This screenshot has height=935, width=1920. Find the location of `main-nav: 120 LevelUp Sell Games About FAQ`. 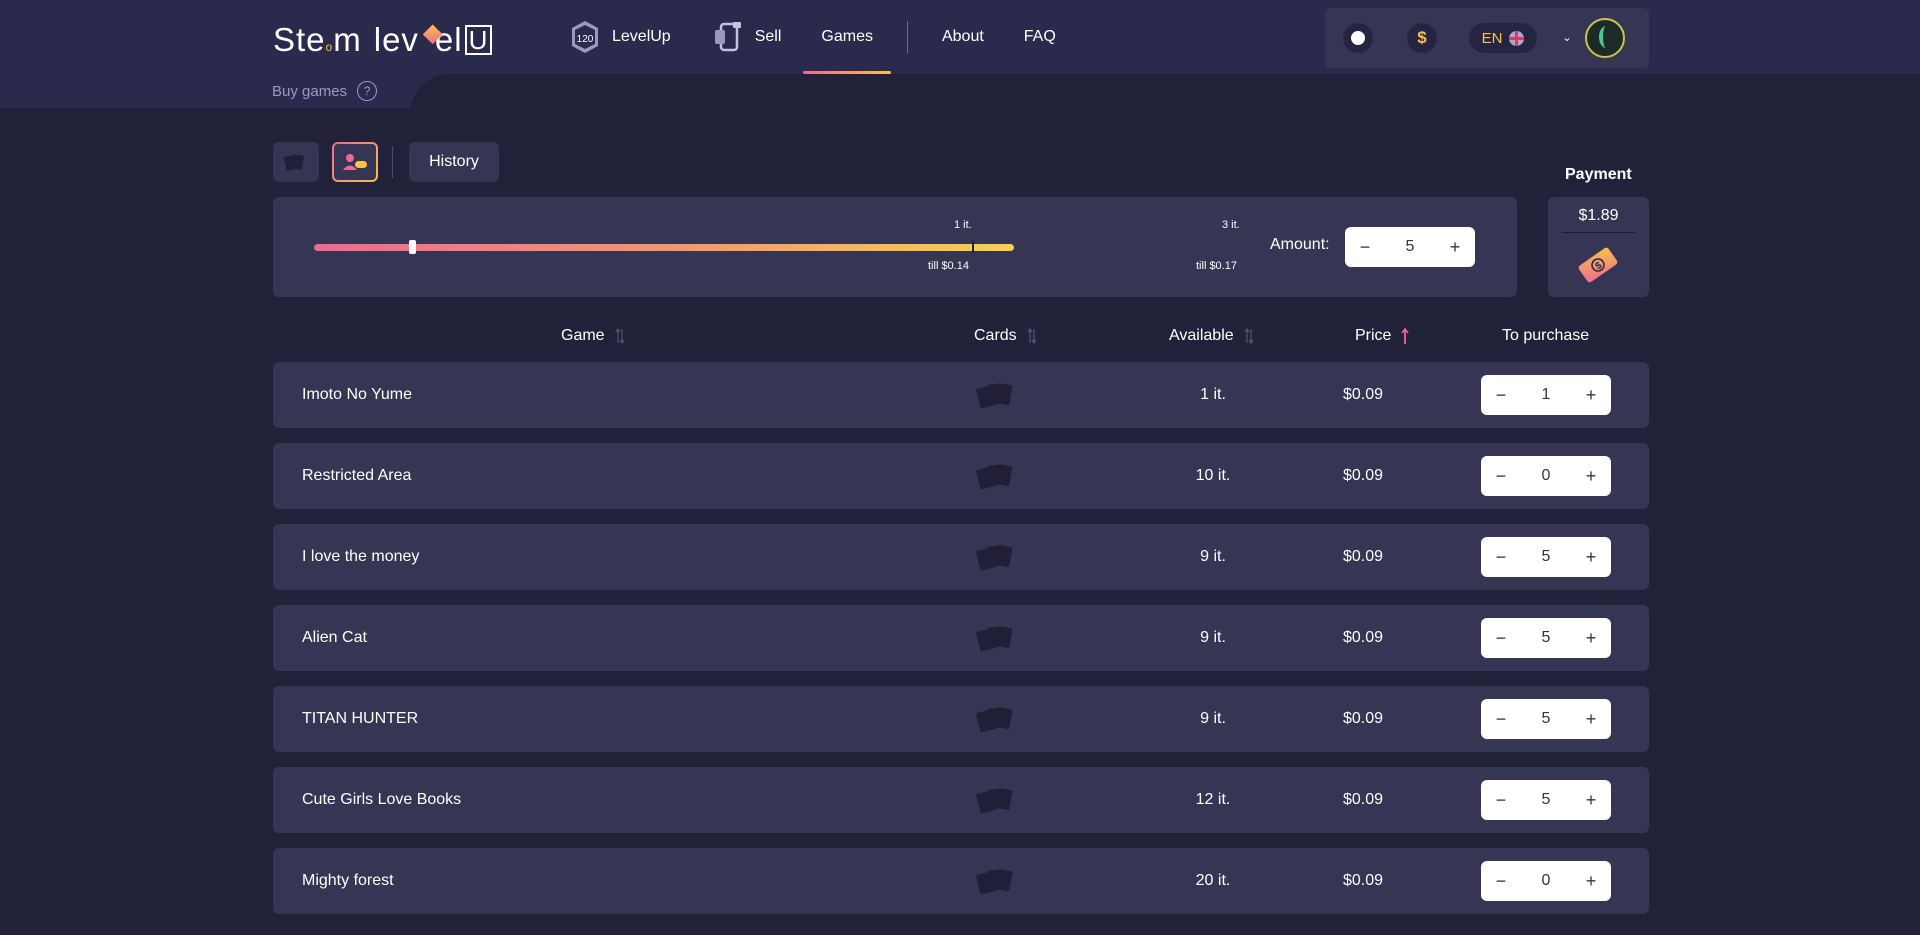

main-nav: 120 LevelUp Sell Games About FAQ is located at coordinates (813, 37).